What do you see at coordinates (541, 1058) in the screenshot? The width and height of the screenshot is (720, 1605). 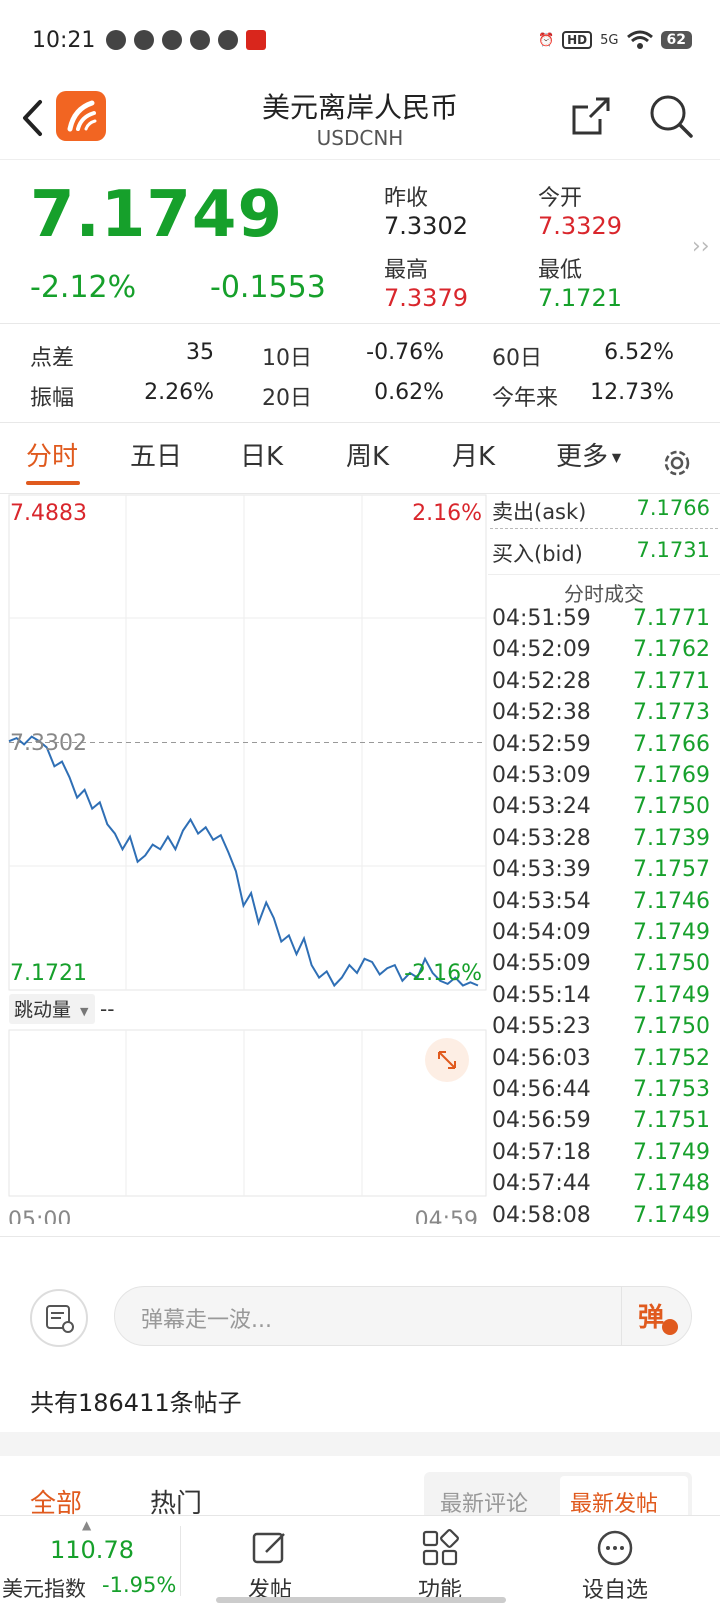 I see `tick-time: 04:56:03` at bounding box center [541, 1058].